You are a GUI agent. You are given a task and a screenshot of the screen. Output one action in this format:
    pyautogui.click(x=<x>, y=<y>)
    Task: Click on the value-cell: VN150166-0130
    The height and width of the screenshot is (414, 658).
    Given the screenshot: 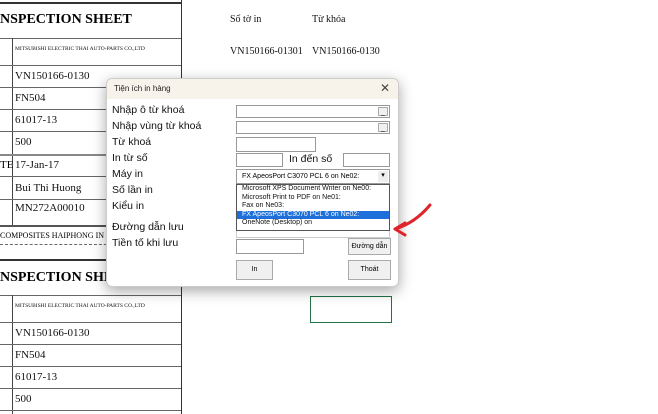 What is the action you would take?
    pyautogui.click(x=346, y=51)
    